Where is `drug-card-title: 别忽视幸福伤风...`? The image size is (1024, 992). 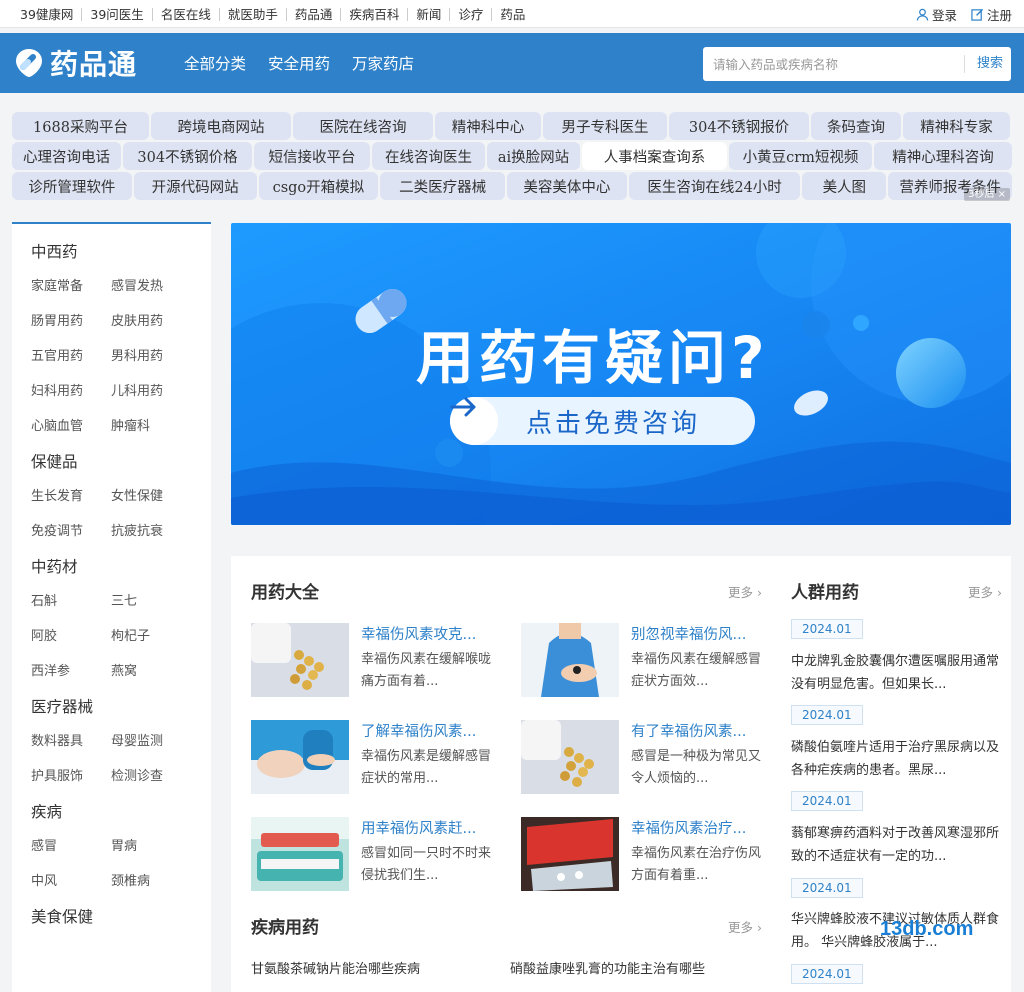 drug-card-title: 别忽视幸福伤风... is located at coordinates (702, 633).